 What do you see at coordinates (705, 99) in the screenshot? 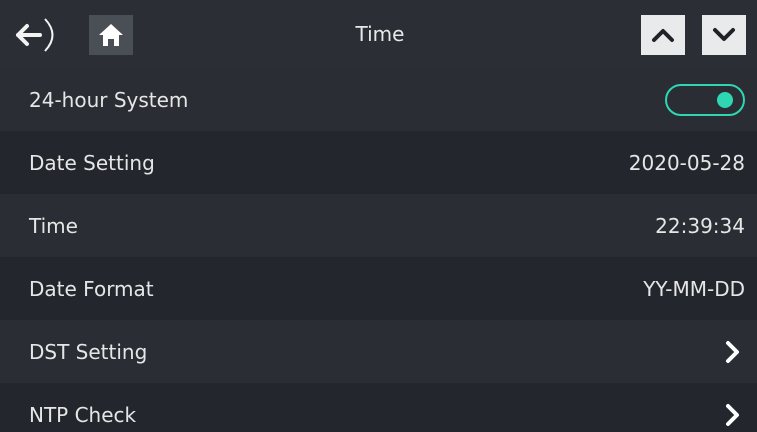
I see `24-hour-toggle` at bounding box center [705, 99].